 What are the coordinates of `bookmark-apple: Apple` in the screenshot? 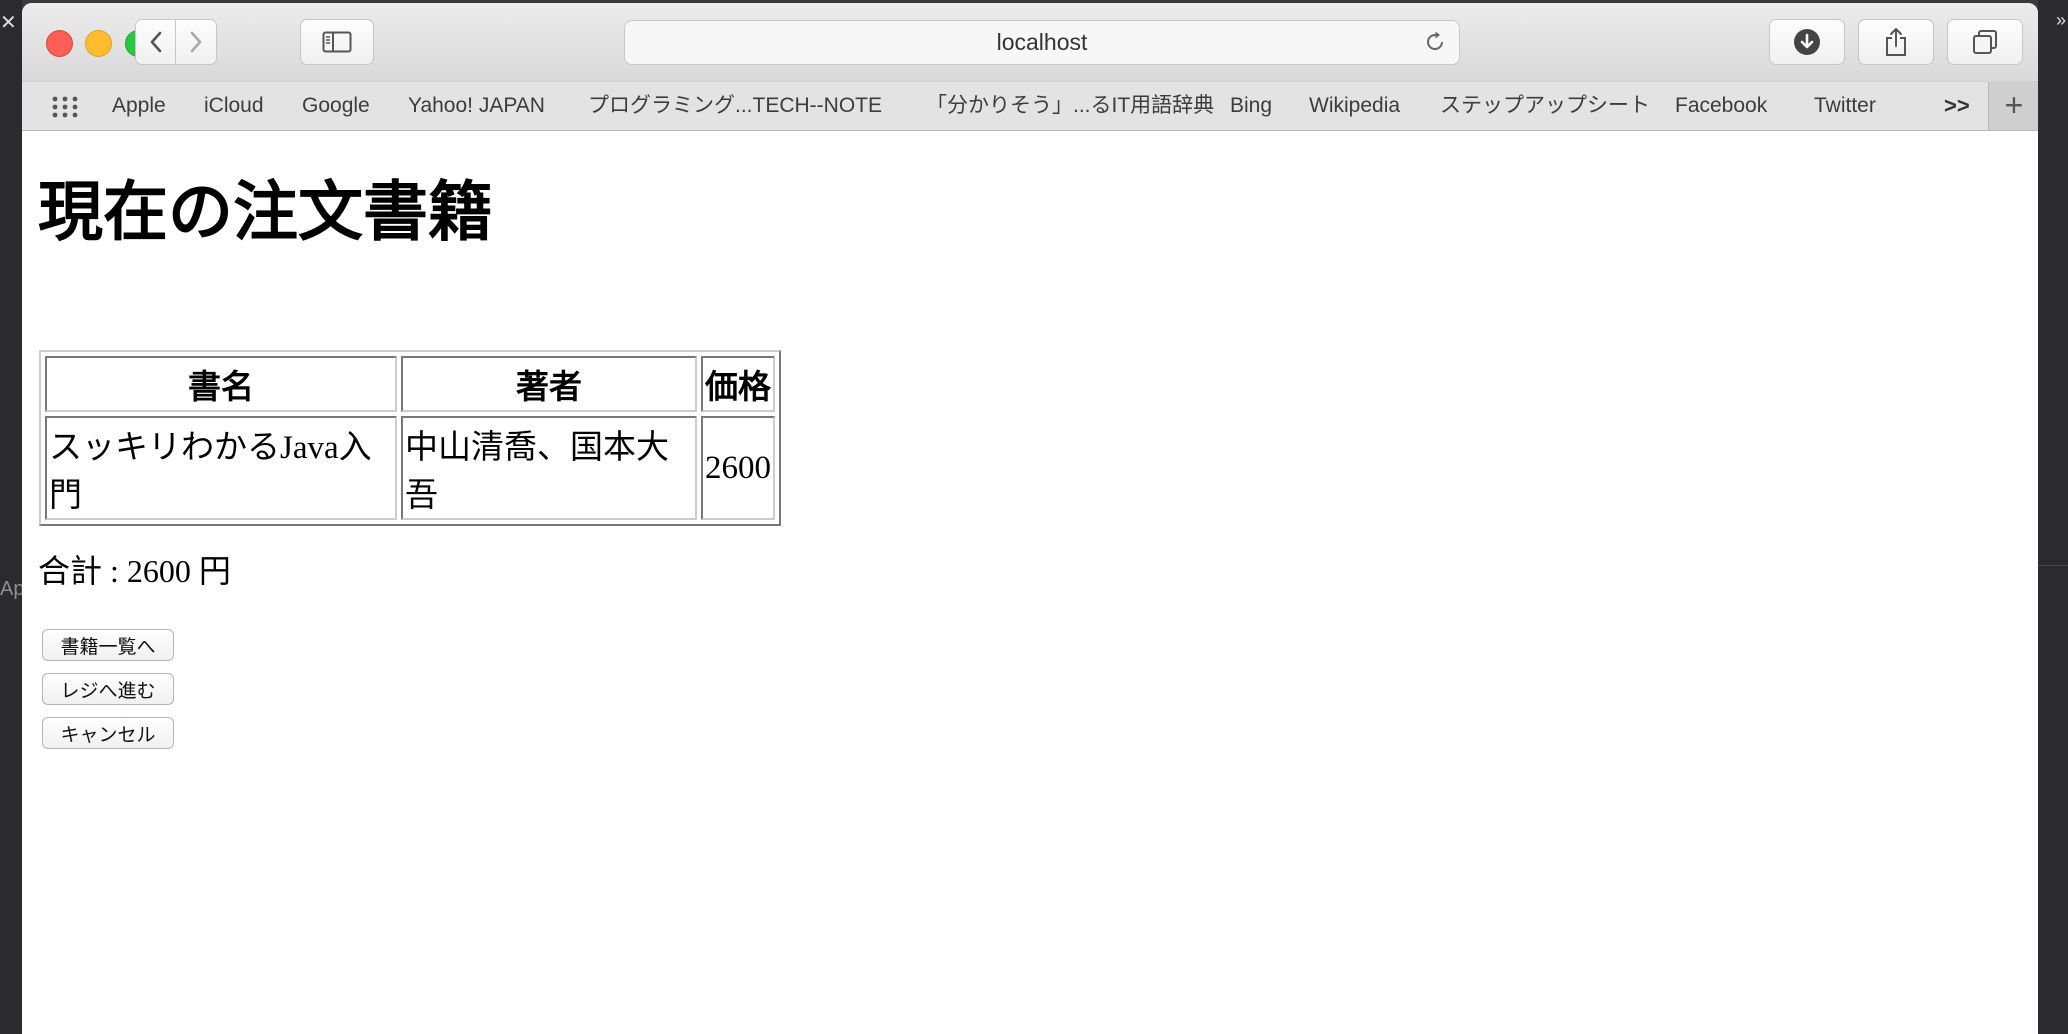 It's located at (139, 106).